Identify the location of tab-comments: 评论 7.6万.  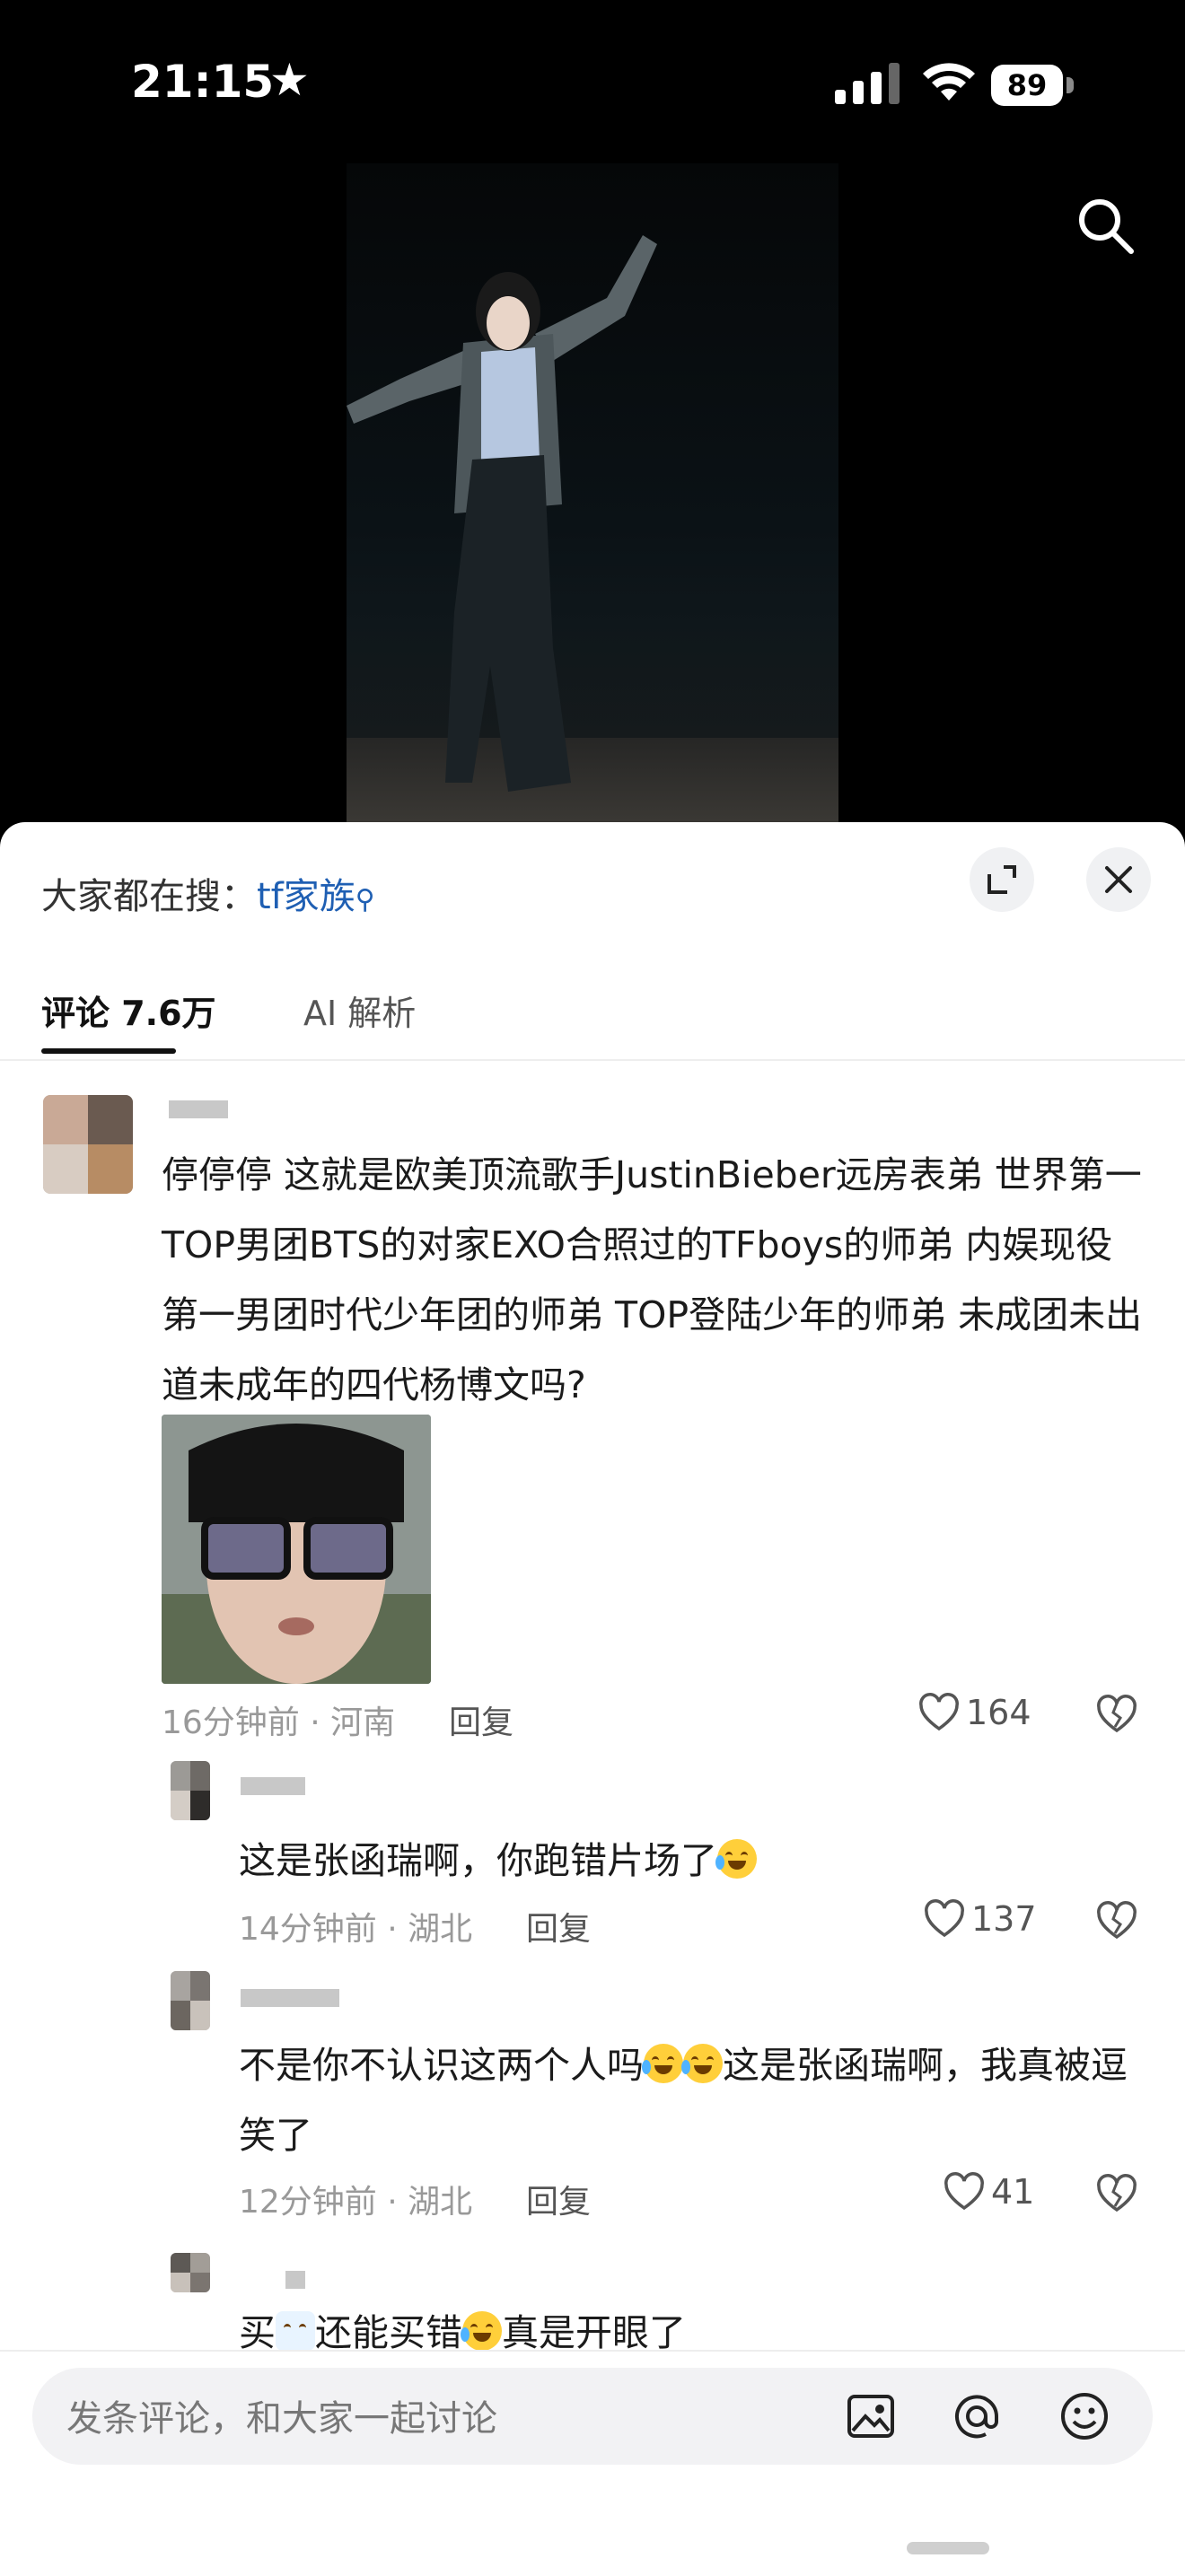
(128, 1010).